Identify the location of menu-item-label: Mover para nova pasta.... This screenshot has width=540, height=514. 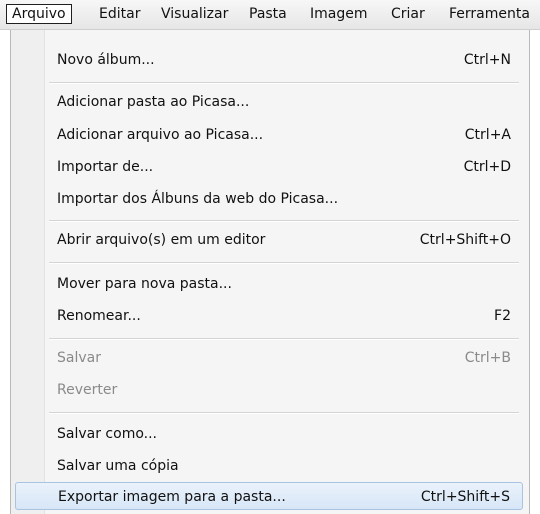
(144, 284).